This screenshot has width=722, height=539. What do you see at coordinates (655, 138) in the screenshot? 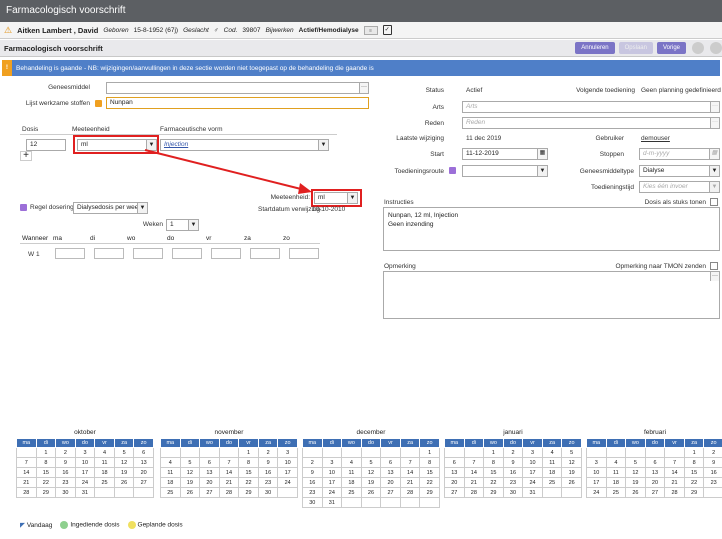
I see `user-value: demouser` at bounding box center [655, 138].